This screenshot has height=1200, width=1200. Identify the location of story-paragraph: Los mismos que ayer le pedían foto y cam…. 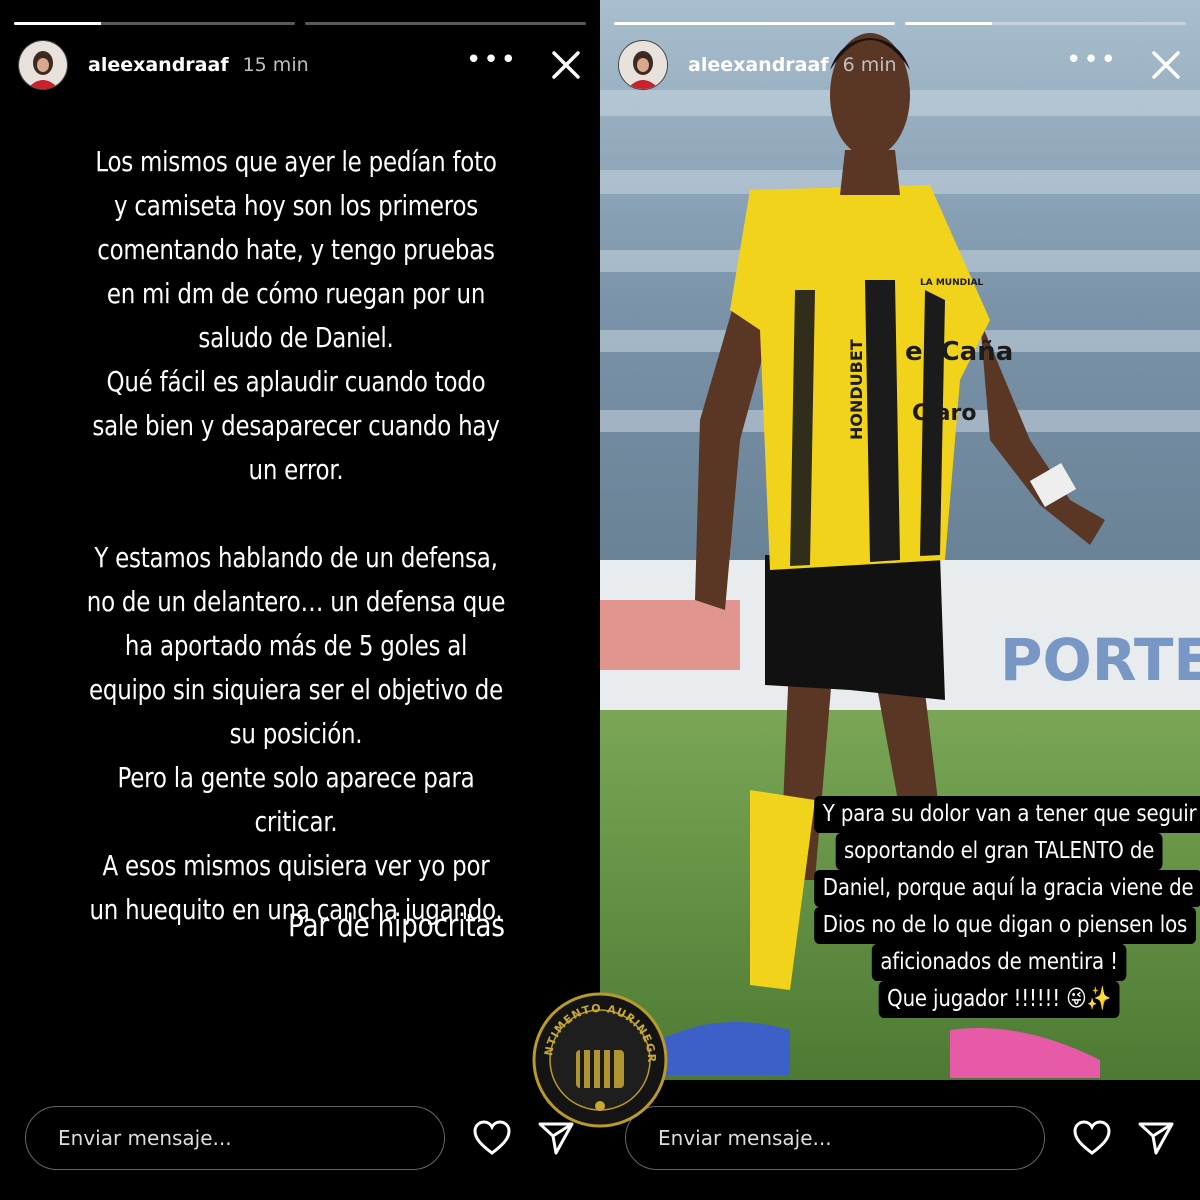
(296, 249).